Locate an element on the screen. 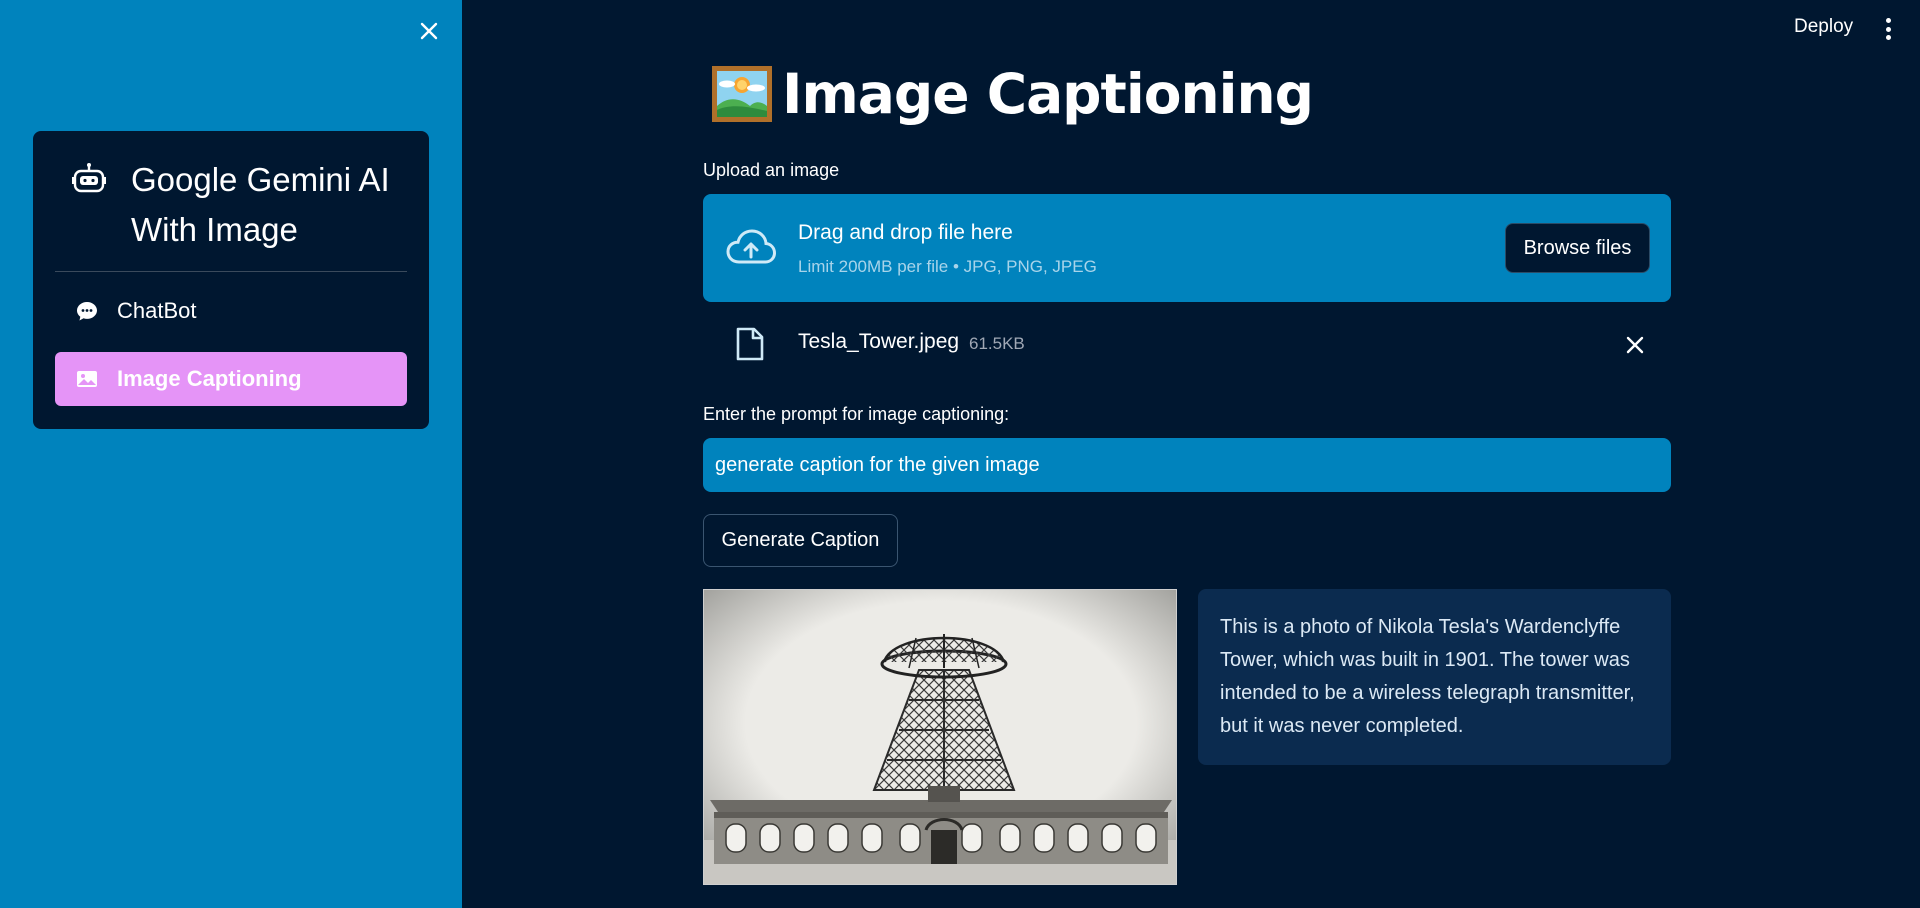  image-icon is located at coordinates (87, 379).